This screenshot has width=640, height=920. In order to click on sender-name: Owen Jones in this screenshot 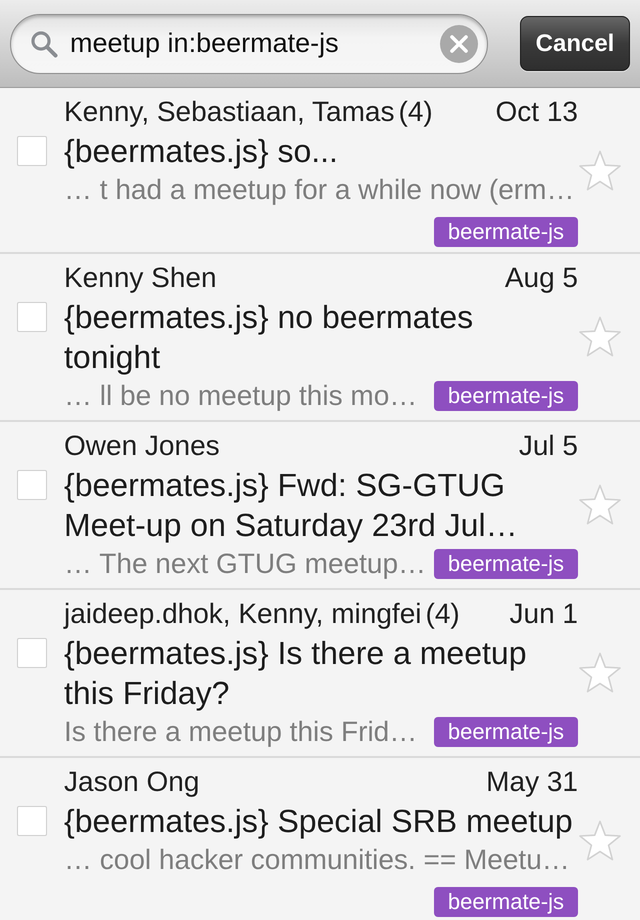, I will do `click(142, 446)`.